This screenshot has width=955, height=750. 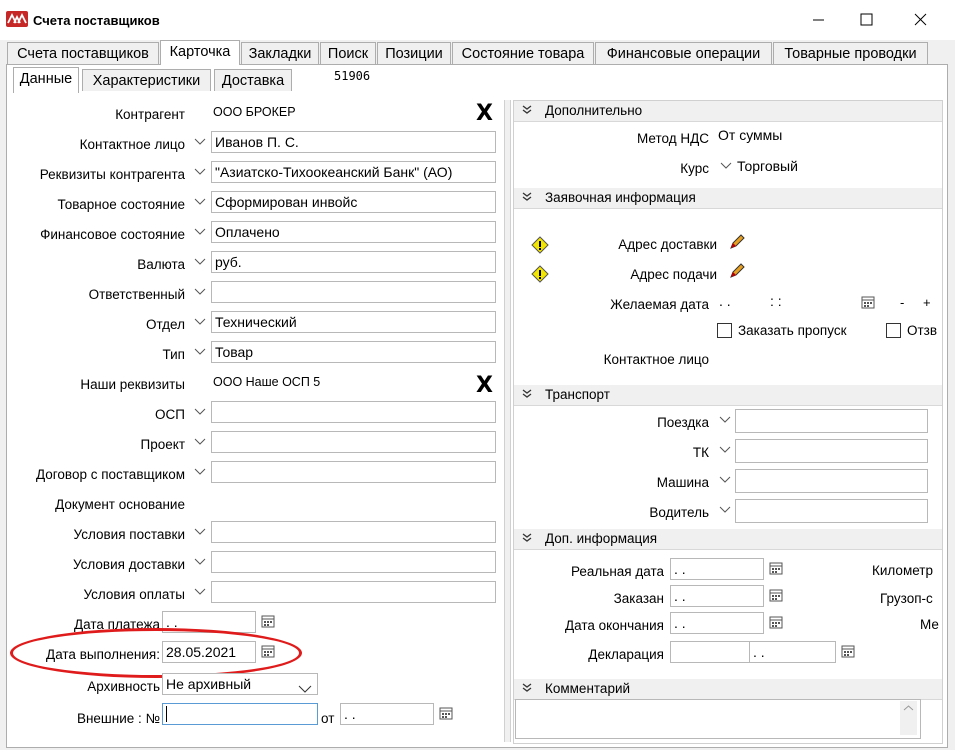 What do you see at coordinates (200, 262) in the screenshot?
I see `currency-chevron-icon` at bounding box center [200, 262].